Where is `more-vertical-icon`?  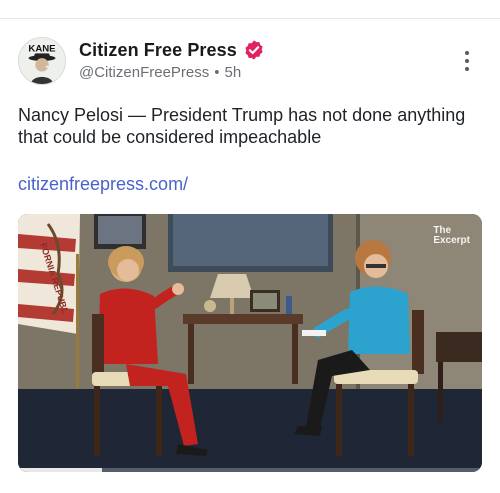
more-vertical-icon is located at coordinates (467, 61).